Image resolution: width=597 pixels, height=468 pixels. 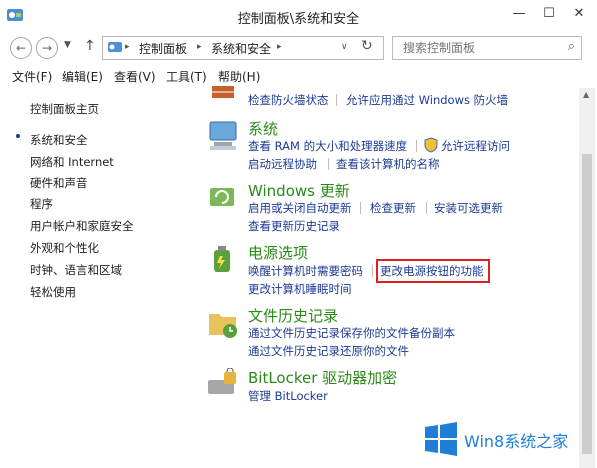 I want to click on breadcrumb-system-security: 系统和安全, so click(x=241, y=48).